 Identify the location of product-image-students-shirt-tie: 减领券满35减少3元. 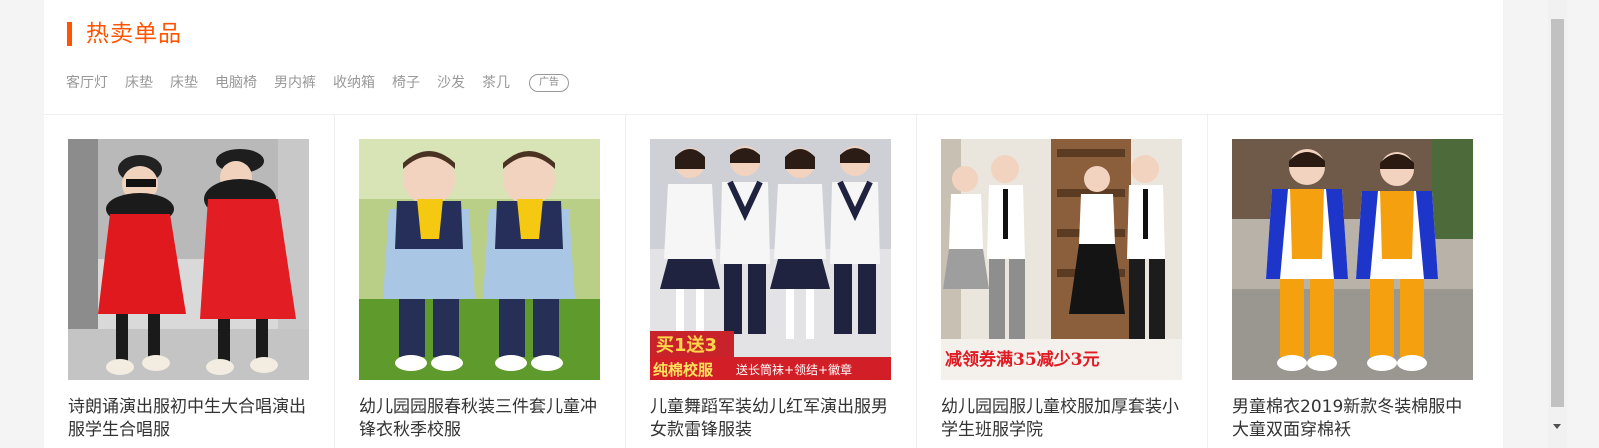
(1061, 259).